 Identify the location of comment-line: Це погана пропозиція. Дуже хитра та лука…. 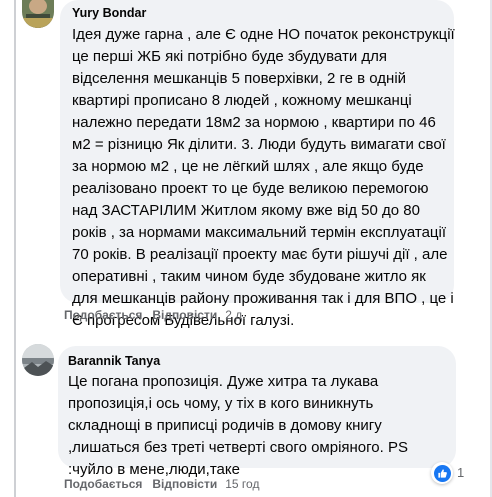
(223, 381).